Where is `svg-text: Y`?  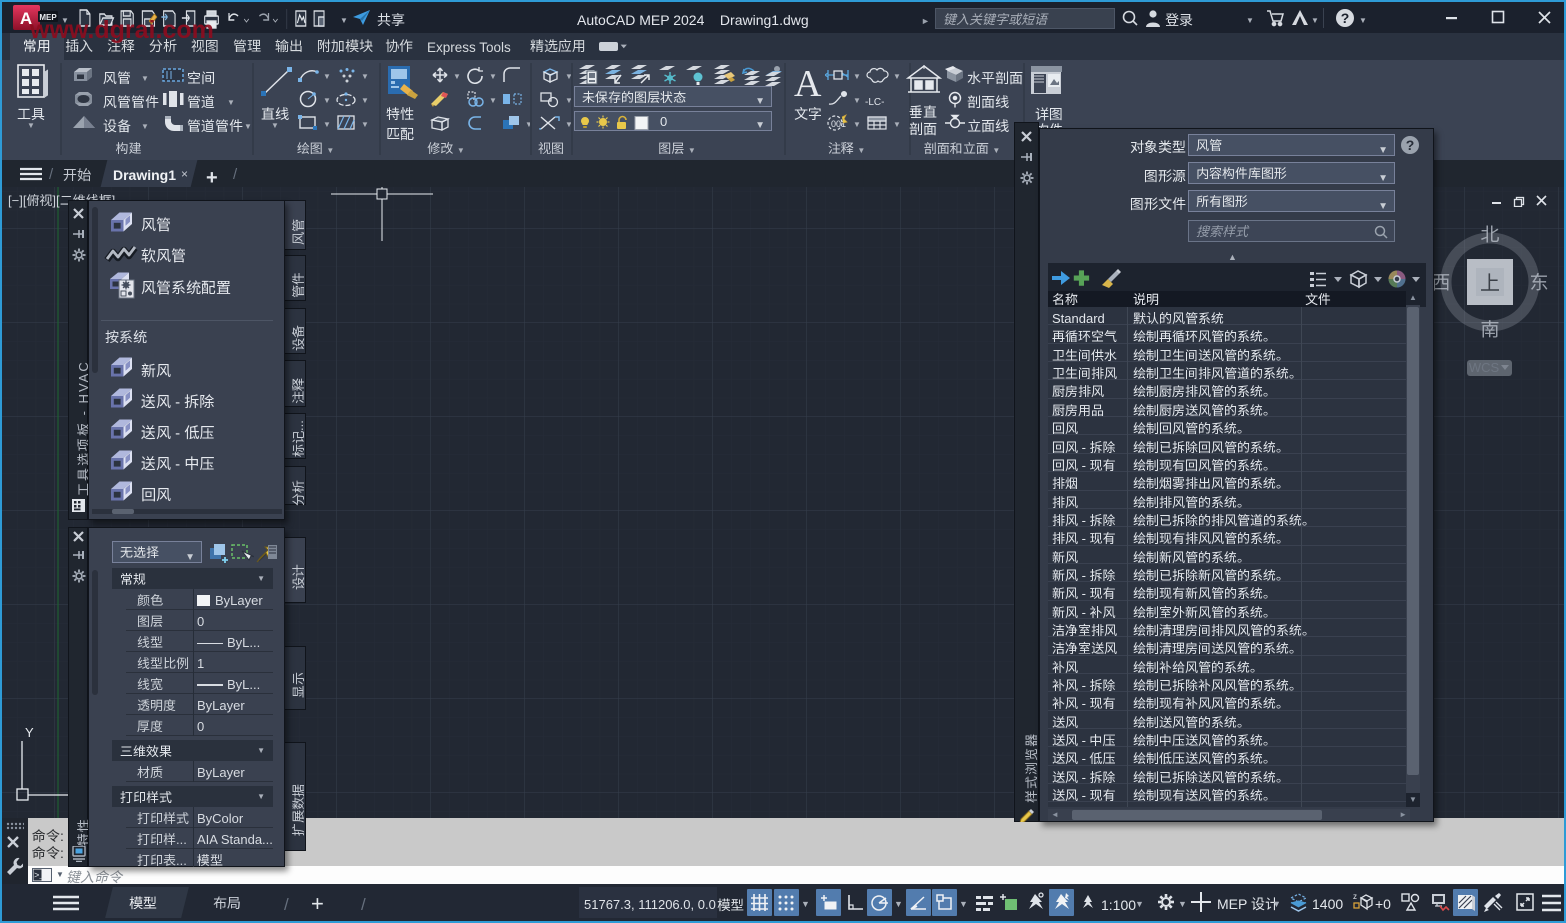 svg-text: Y is located at coordinates (29, 732).